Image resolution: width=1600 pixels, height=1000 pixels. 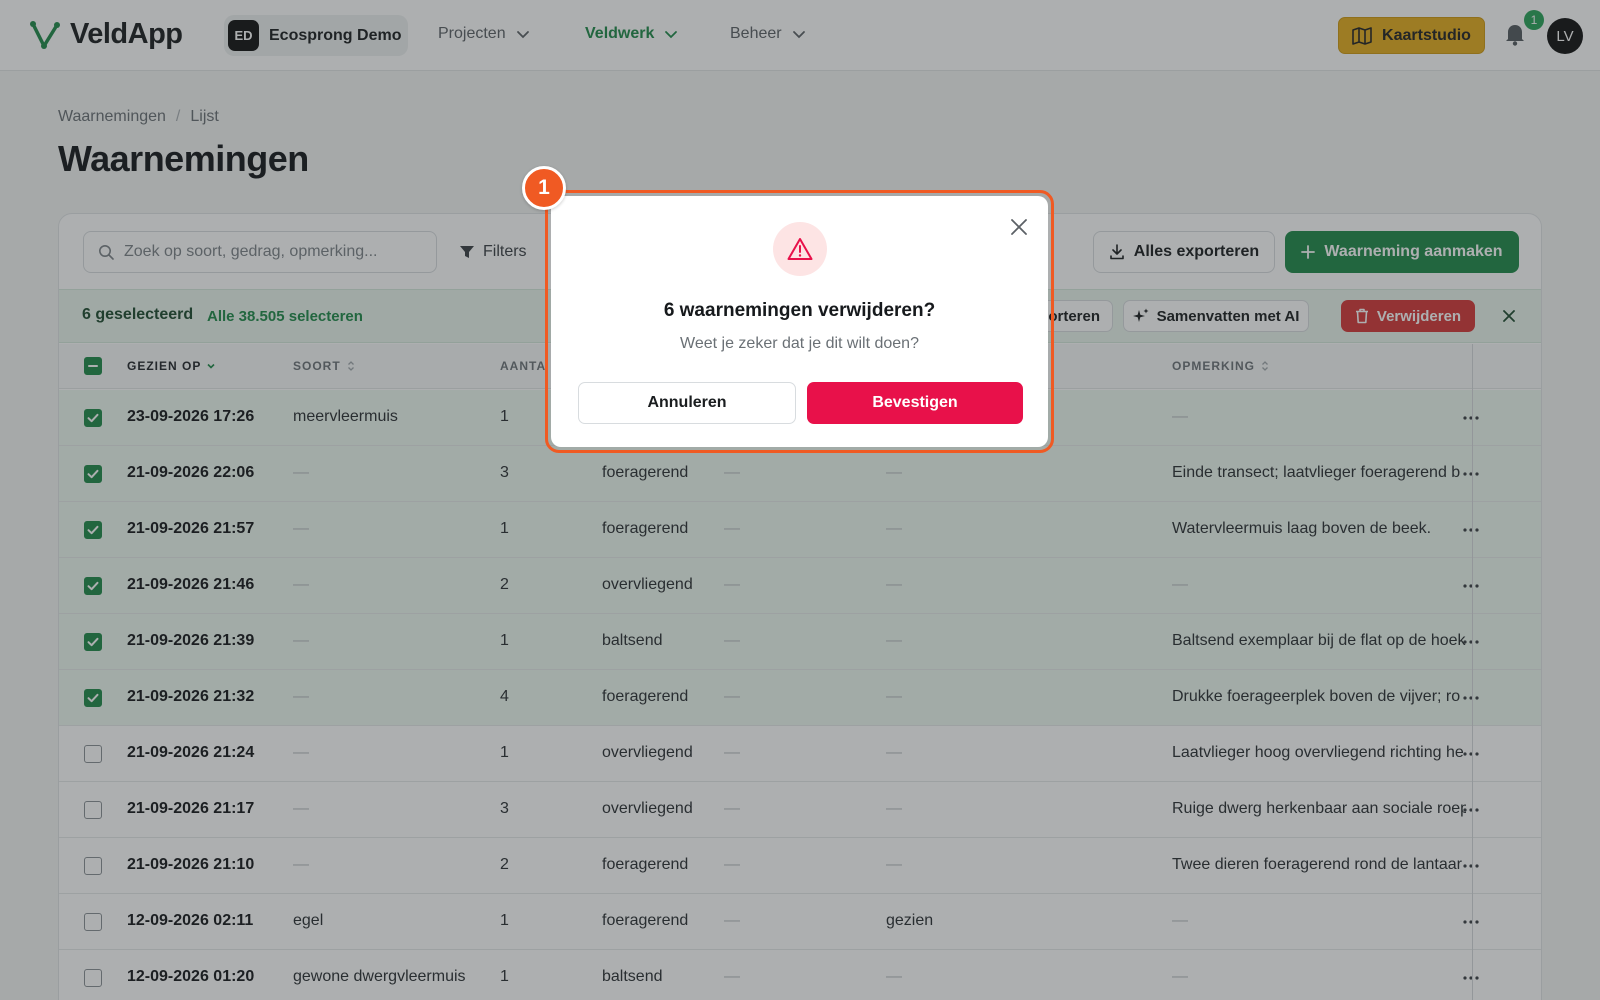 I want to click on dialog-title: 6 waarnemingen verwijderen?, so click(x=799, y=310).